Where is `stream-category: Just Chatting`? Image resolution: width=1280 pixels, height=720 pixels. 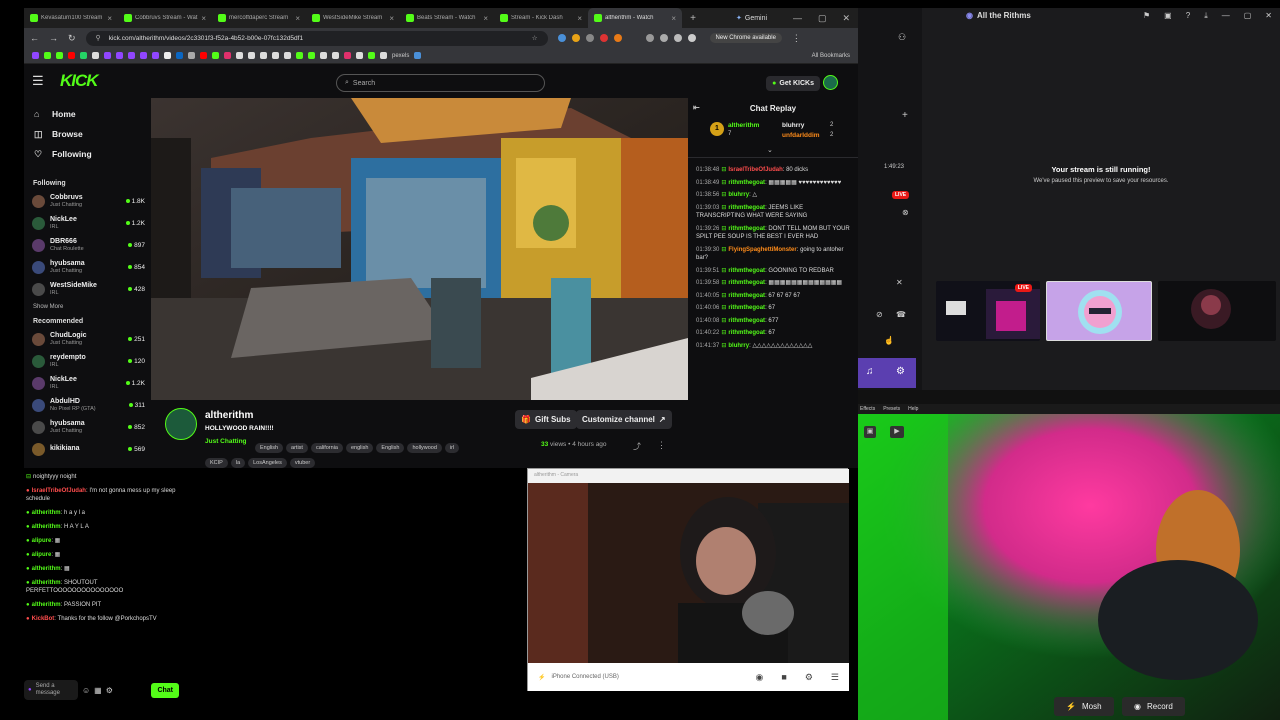 stream-category: Just Chatting is located at coordinates (226, 441).